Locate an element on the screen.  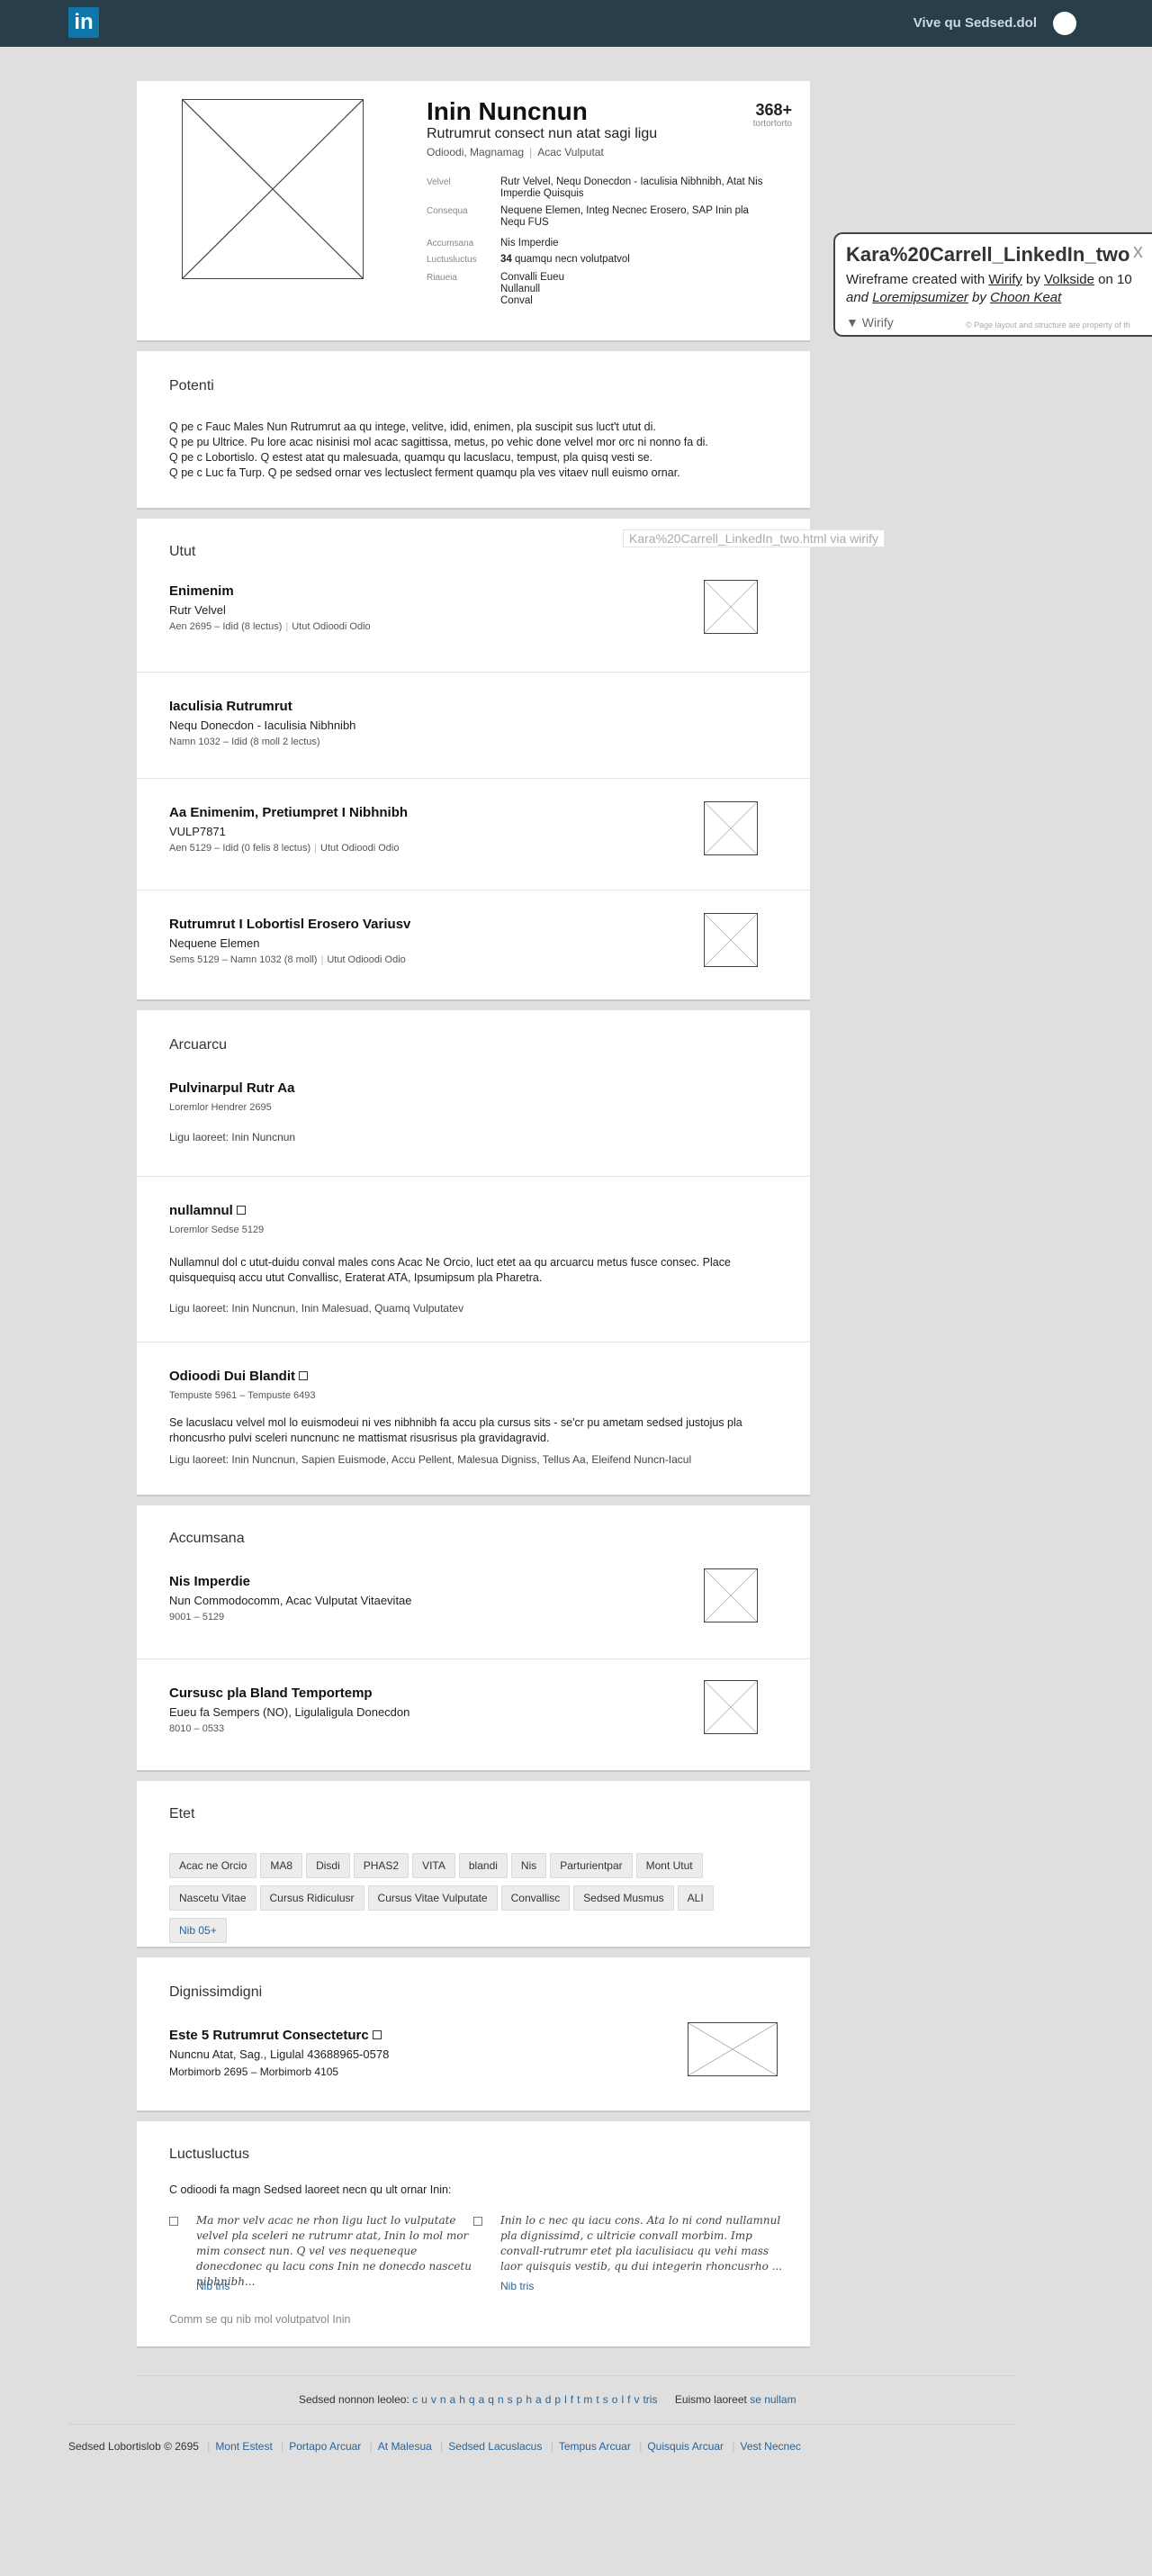
footer-link: At Malesua is located at coordinates (405, 2446).